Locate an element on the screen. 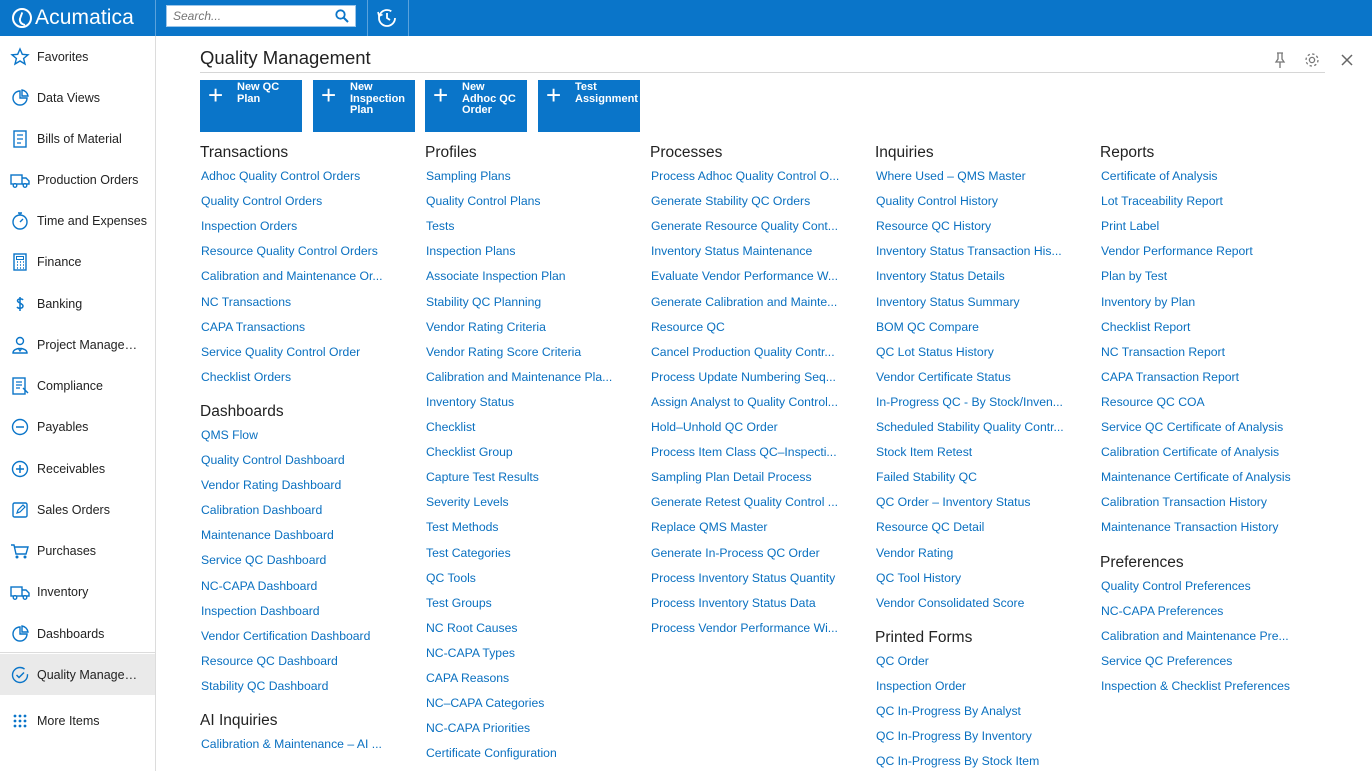  sidebar-item-compliance: Compliance is located at coordinates (77, 385).